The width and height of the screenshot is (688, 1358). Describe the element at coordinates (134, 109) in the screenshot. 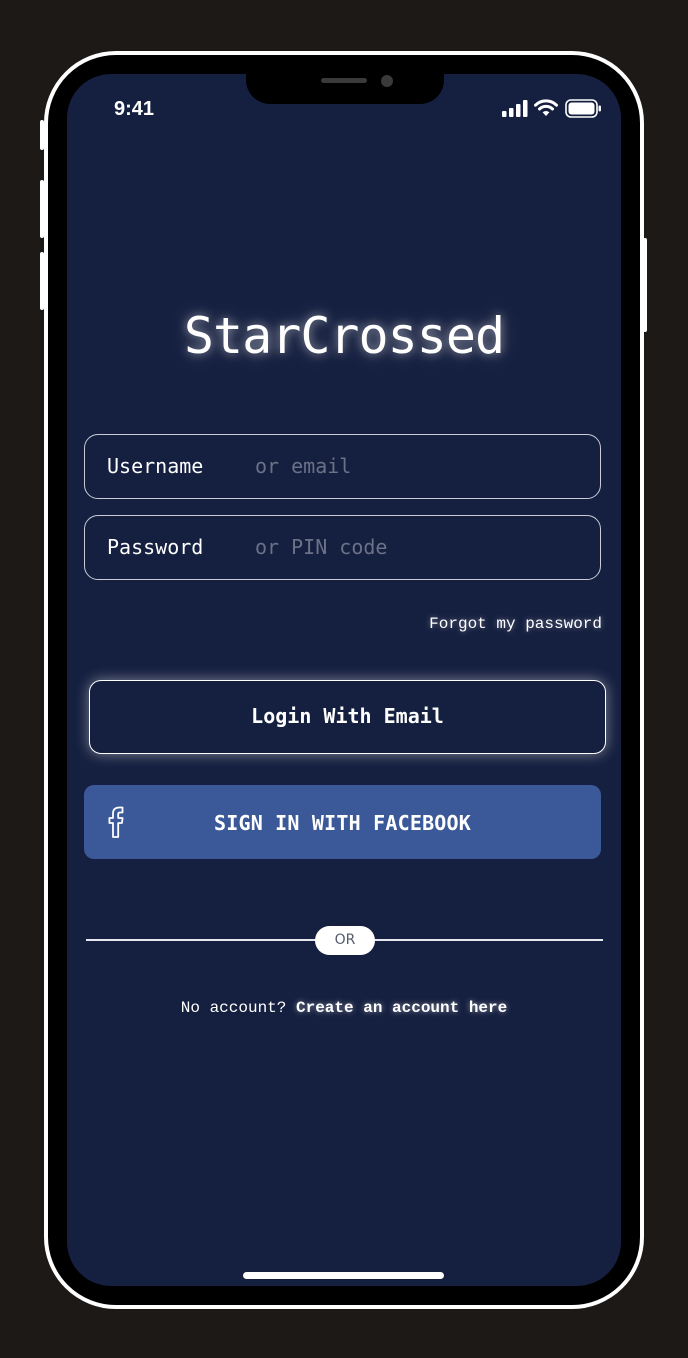

I see `status-time: 9:41` at that location.